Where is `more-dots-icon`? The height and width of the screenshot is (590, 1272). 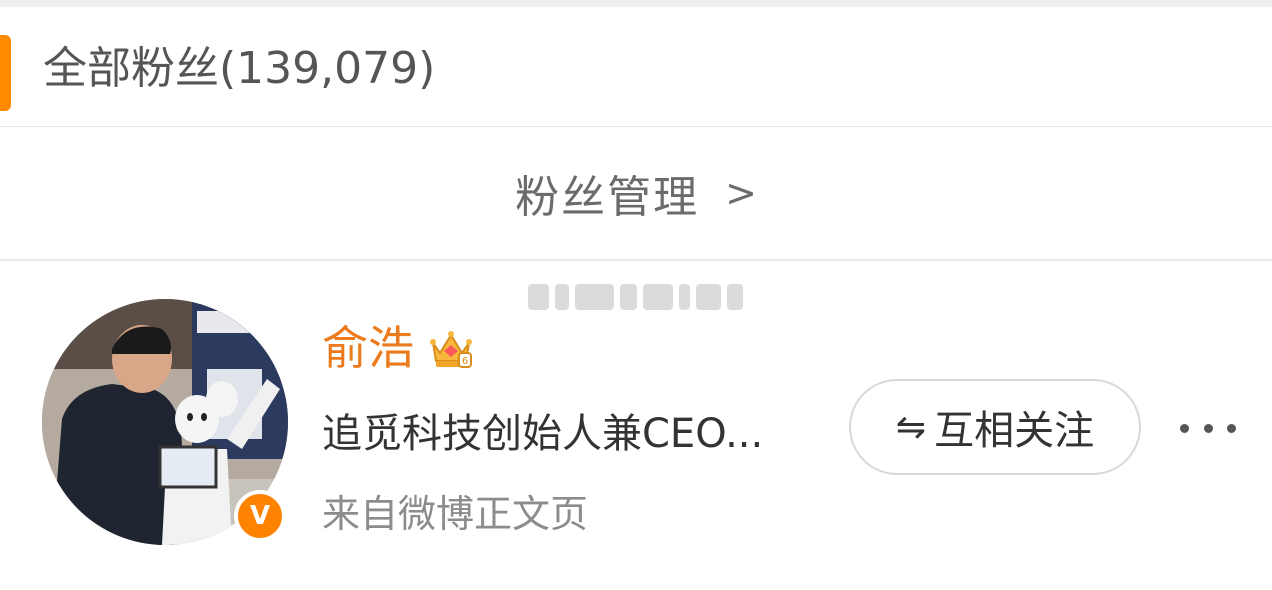
more-dots-icon is located at coordinates (1208, 428).